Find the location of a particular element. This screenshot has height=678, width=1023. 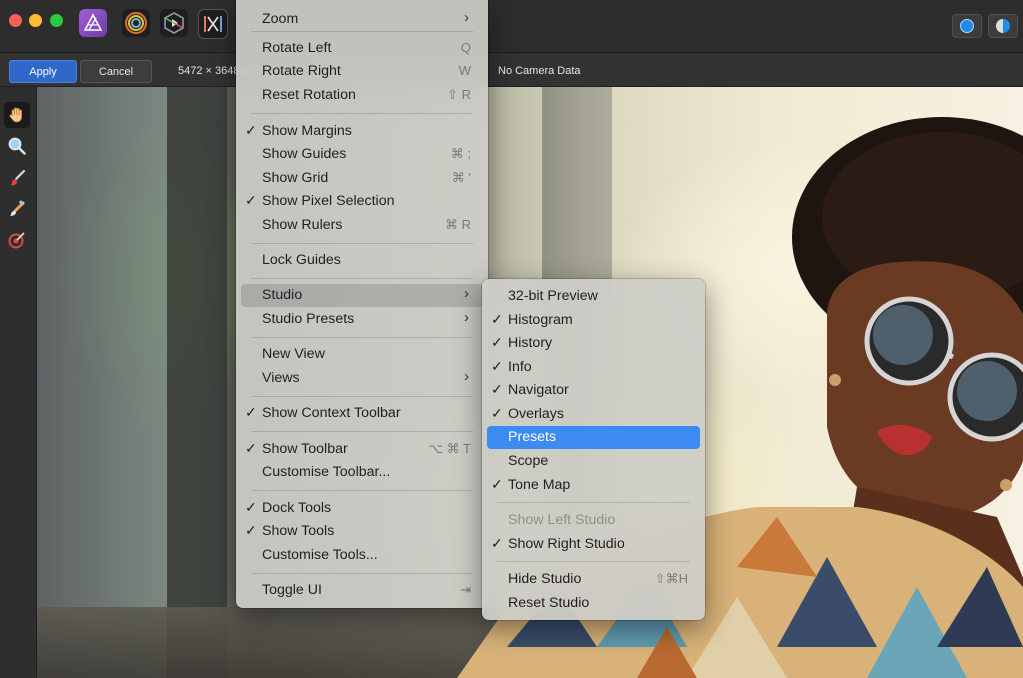

split-view-icon is located at coordinates (1003, 26).